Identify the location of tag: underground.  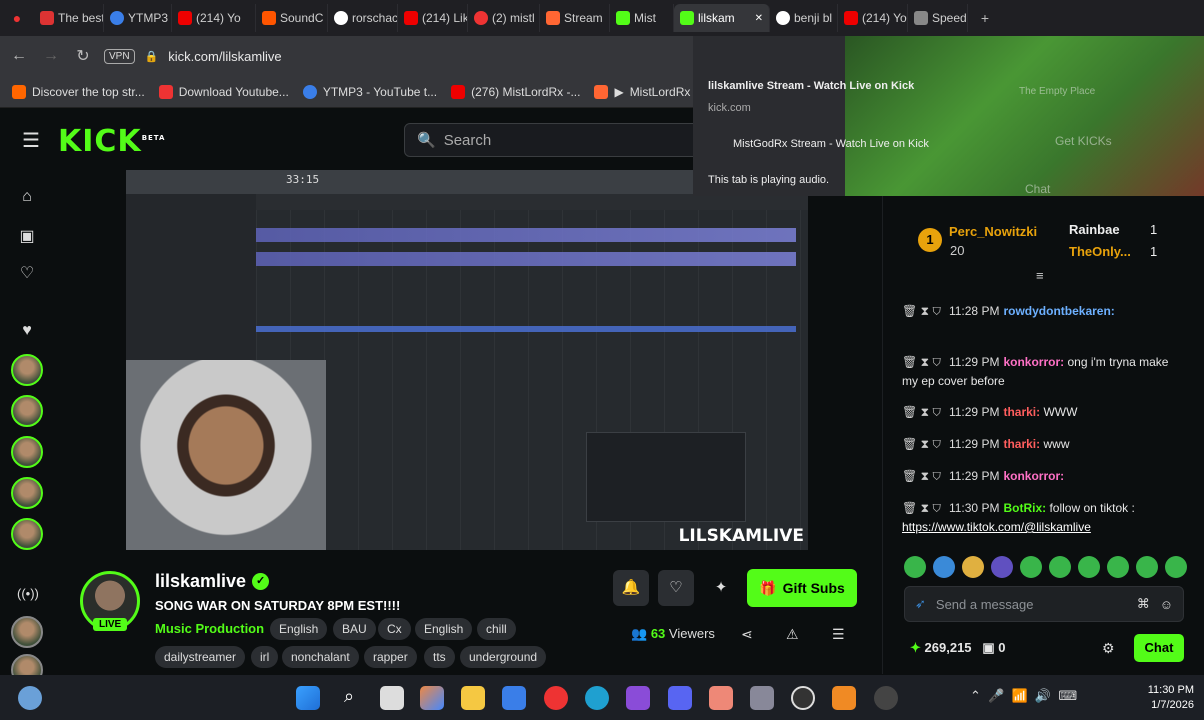
(503, 657).